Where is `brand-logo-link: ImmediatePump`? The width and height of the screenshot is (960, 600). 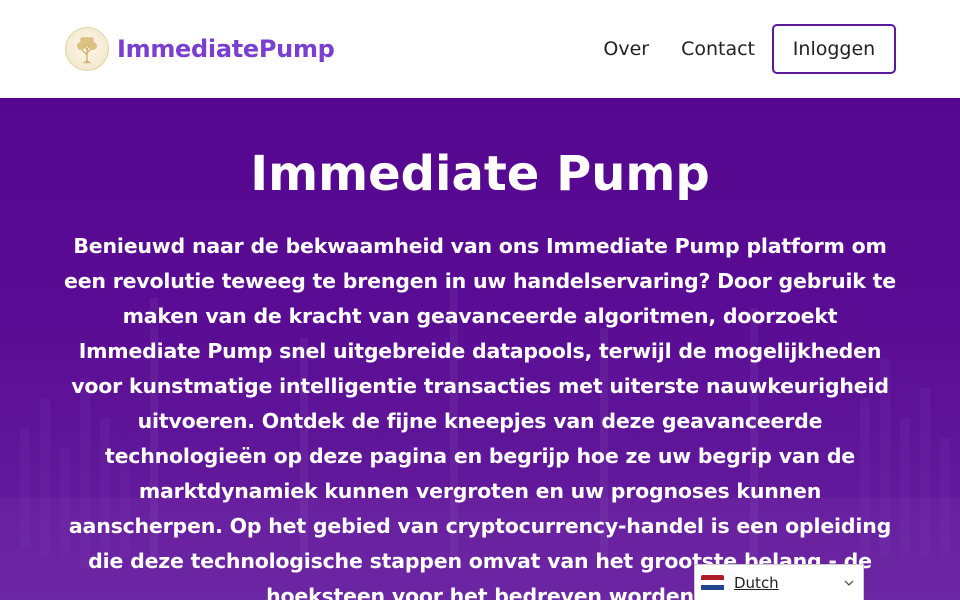 brand-logo-link: ImmediatePump is located at coordinates (200, 49).